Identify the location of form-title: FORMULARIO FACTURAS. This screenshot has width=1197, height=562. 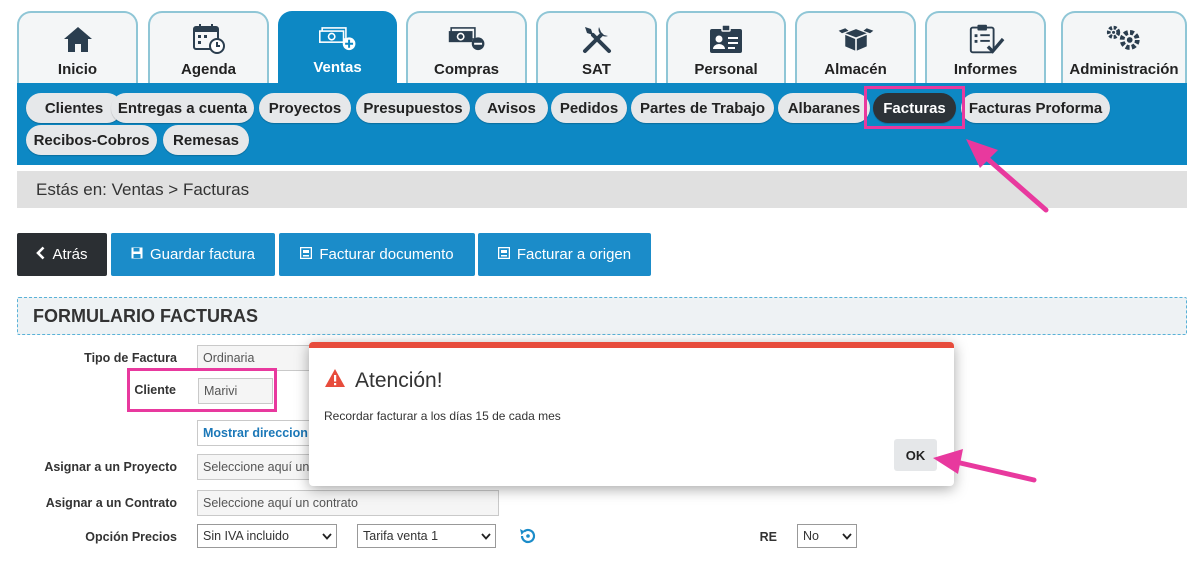
(602, 316).